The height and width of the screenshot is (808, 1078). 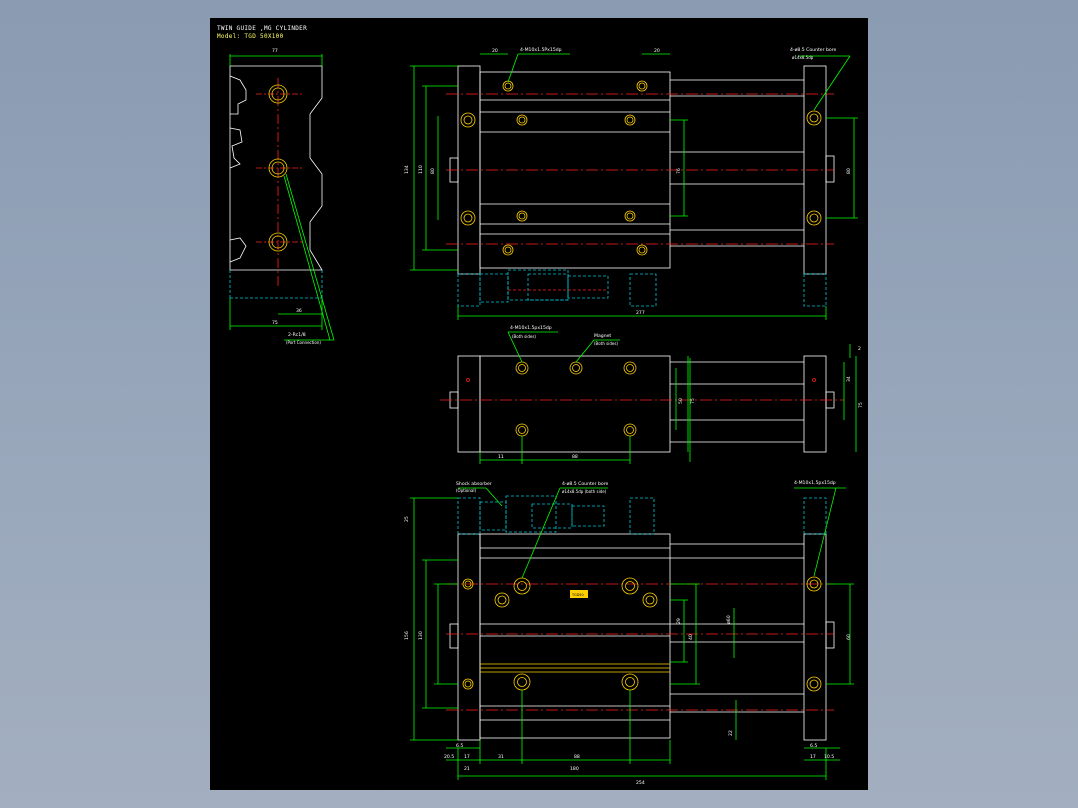 What do you see at coordinates (449, 757) in the screenshot?
I see `dim-front-l: 20.5` at bounding box center [449, 757].